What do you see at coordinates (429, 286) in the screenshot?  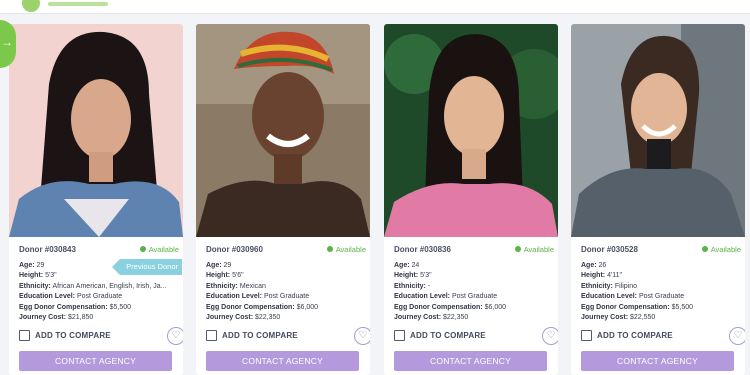 I see `ethnicity-value: -` at bounding box center [429, 286].